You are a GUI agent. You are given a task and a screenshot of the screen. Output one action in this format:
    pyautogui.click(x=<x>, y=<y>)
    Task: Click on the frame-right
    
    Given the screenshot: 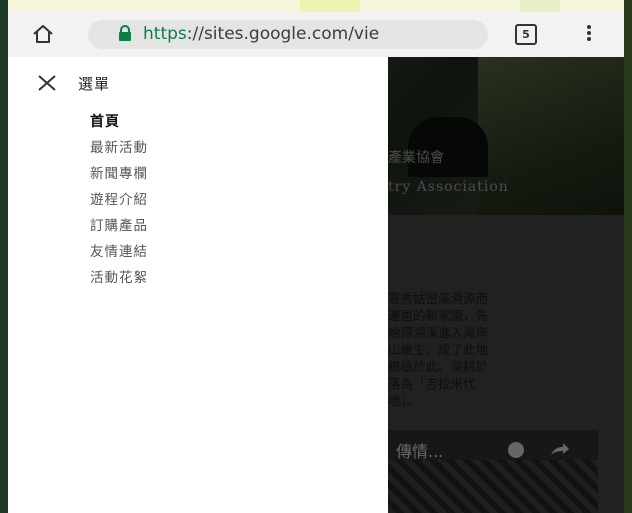 What is the action you would take?
    pyautogui.click(x=628, y=256)
    